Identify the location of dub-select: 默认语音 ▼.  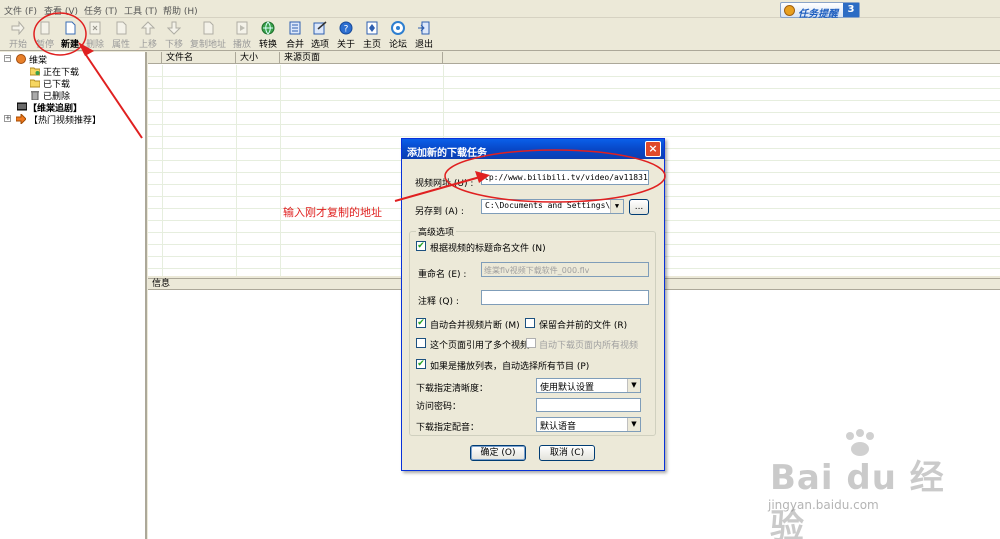
(588, 424).